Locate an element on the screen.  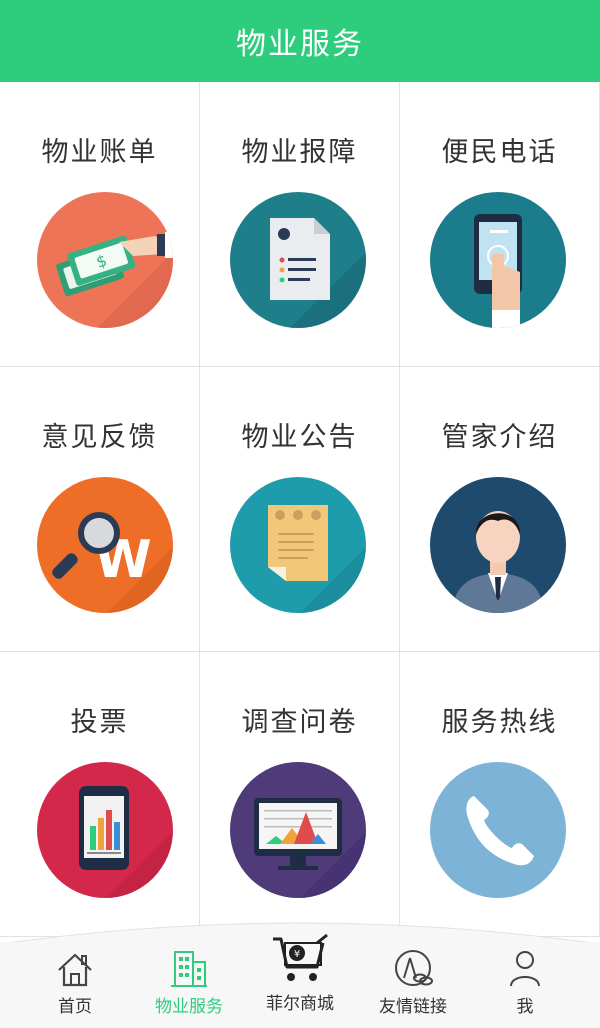
service-label: 物业账单 is located at coordinates (99, 152).